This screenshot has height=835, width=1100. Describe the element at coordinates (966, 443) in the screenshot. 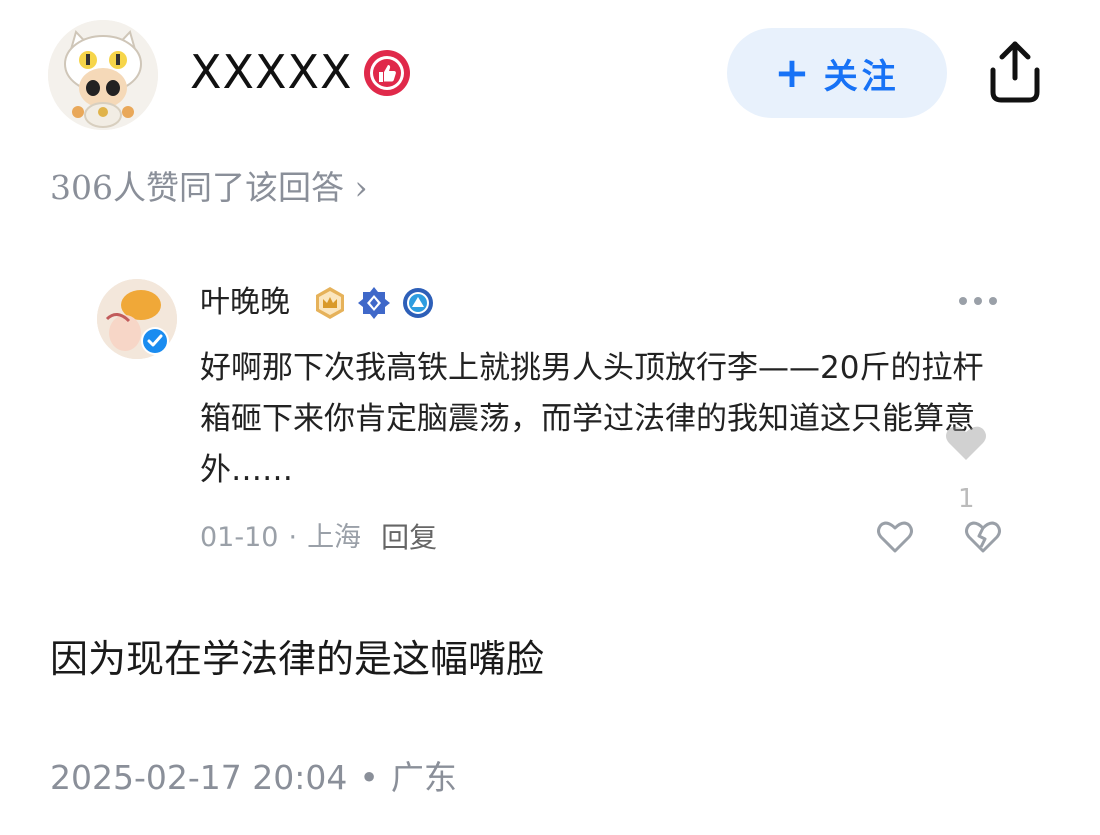

I see `floating-heart-icon` at that location.